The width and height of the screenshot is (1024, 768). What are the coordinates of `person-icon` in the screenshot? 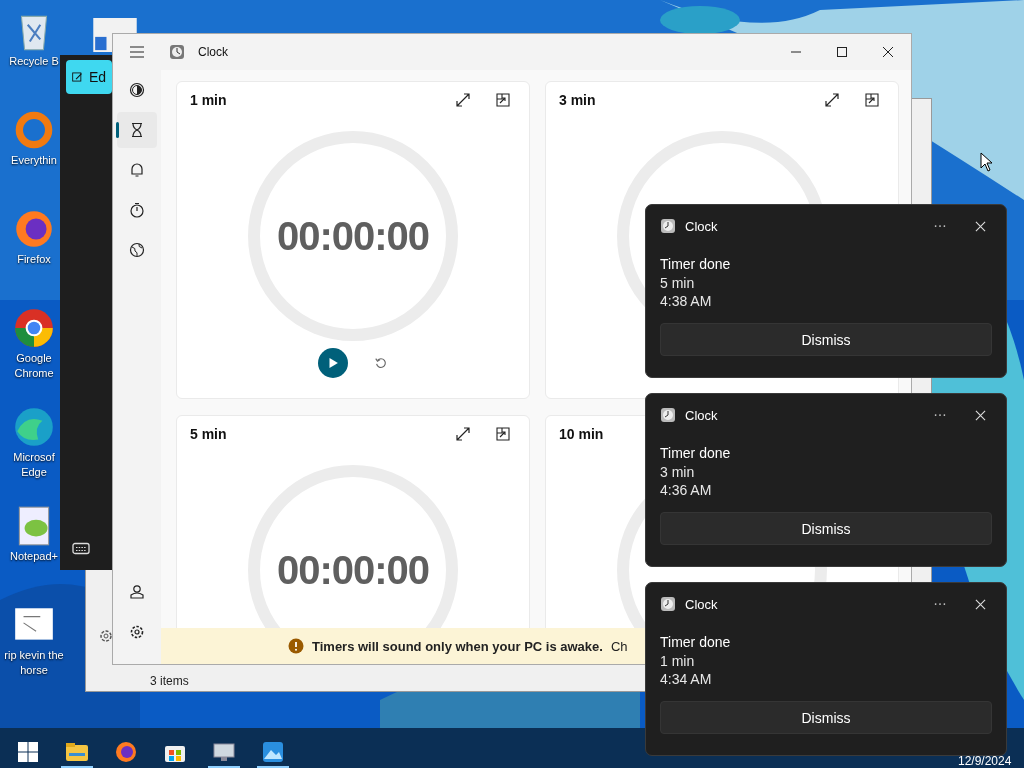 It's located at (137, 592).